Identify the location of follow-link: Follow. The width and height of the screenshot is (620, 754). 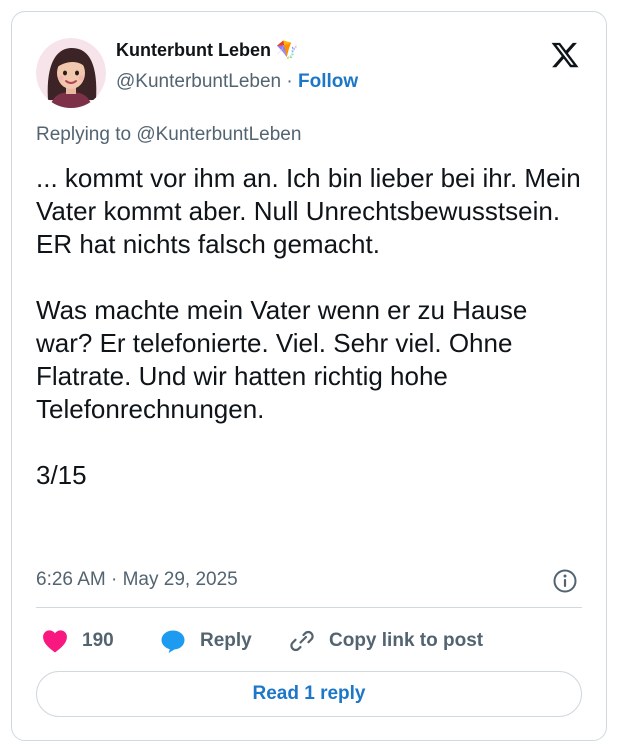
(328, 81).